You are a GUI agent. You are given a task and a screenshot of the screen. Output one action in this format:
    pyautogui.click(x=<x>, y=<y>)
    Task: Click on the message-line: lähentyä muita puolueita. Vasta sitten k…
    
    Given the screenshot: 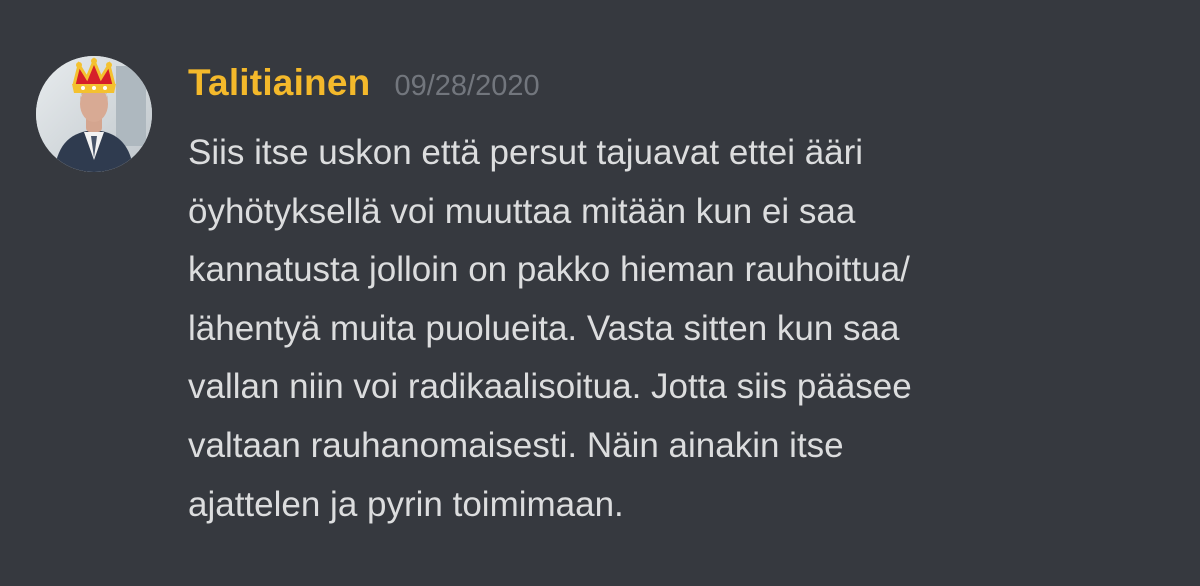 What is the action you would take?
    pyautogui.click(x=544, y=328)
    